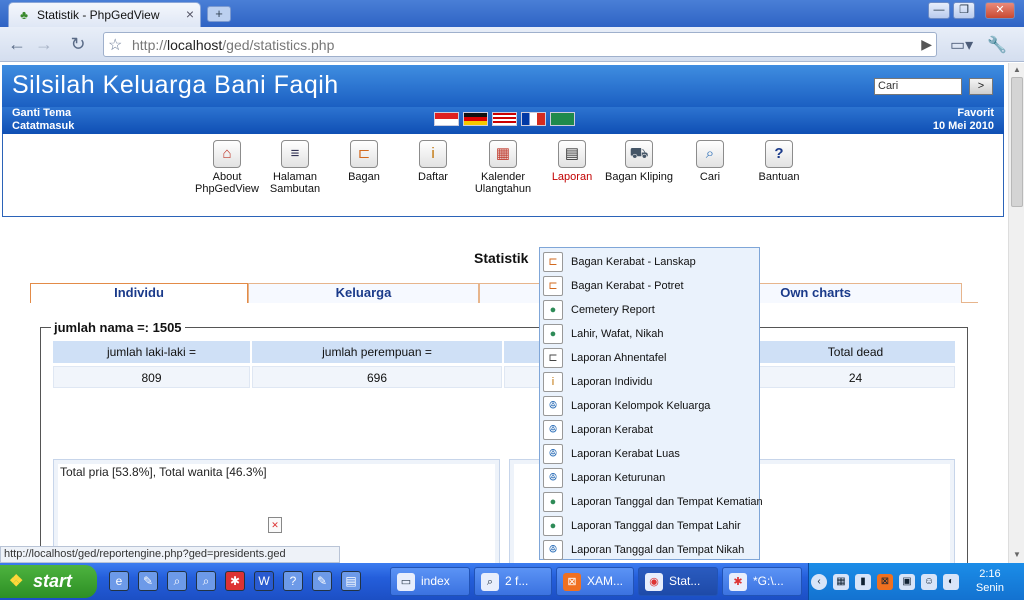 The height and width of the screenshot is (600, 1024). Describe the element at coordinates (572, 582) in the screenshot. I see `xampp-icon: ⊠` at that location.